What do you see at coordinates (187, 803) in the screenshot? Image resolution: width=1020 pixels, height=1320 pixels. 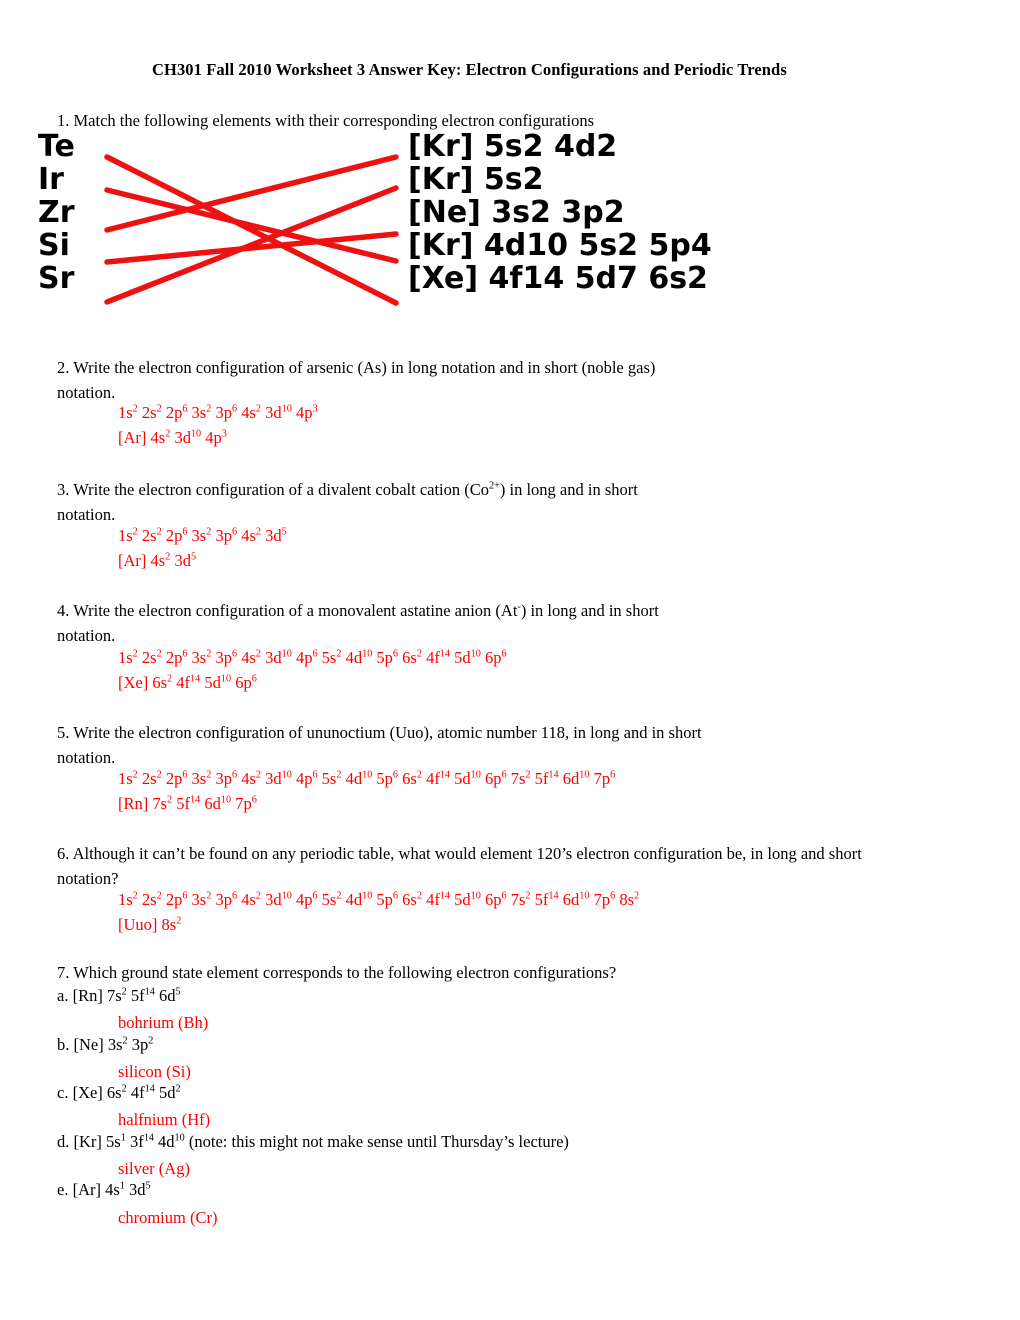 I see `question-5-answer-short: [Rn] 7s2 5f14 6d10 7p6` at bounding box center [187, 803].